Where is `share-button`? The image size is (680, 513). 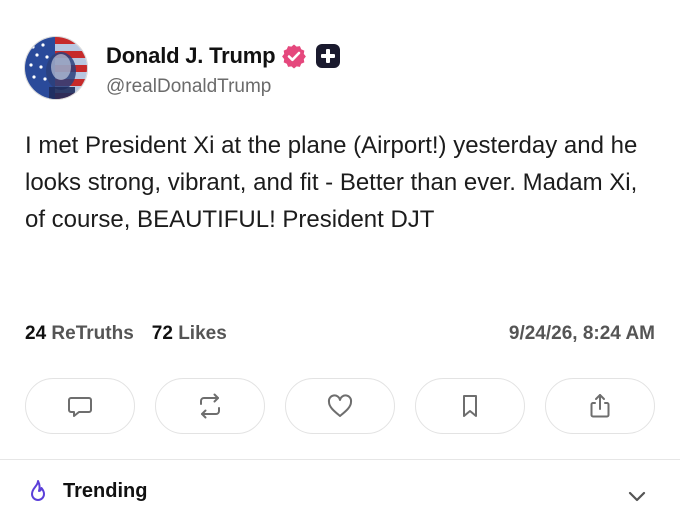 share-button is located at coordinates (600, 406).